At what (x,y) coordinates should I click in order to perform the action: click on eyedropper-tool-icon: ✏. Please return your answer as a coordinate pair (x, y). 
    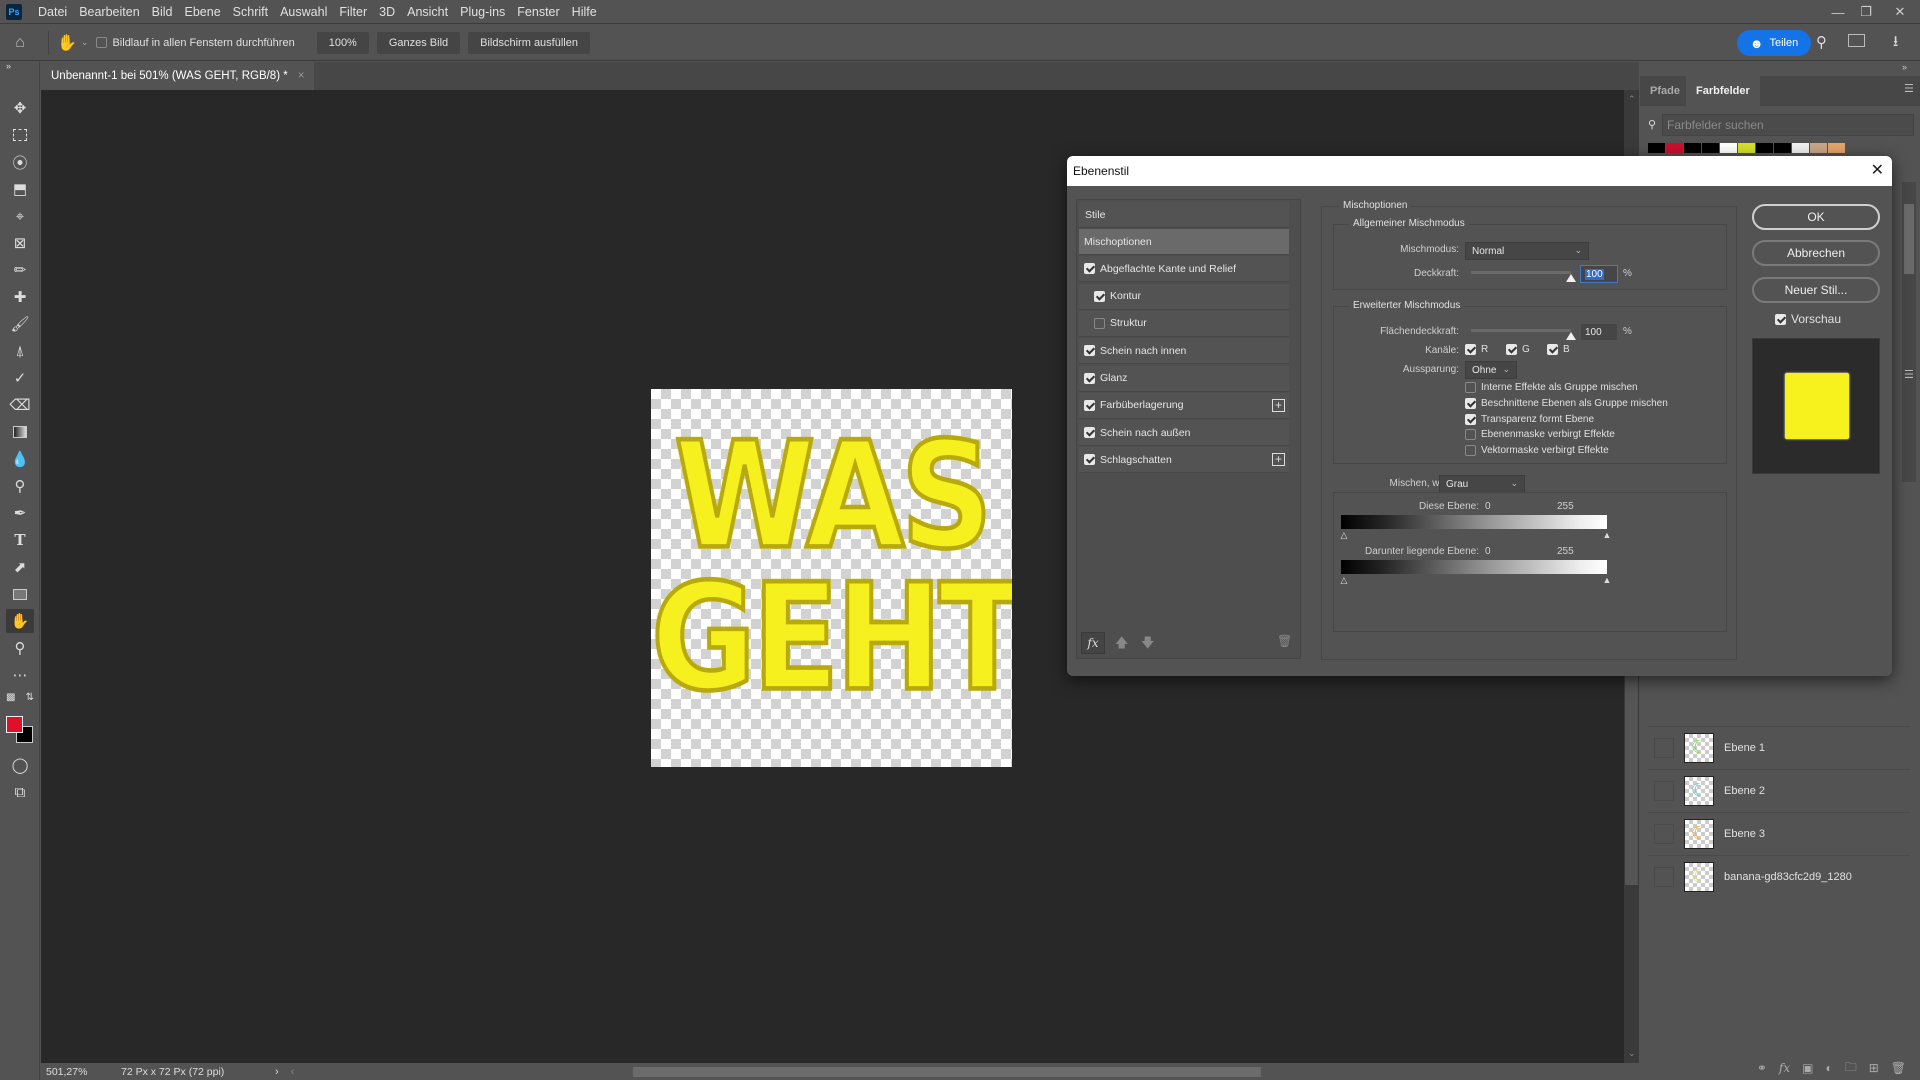
    Looking at the image, I should click on (20, 270).